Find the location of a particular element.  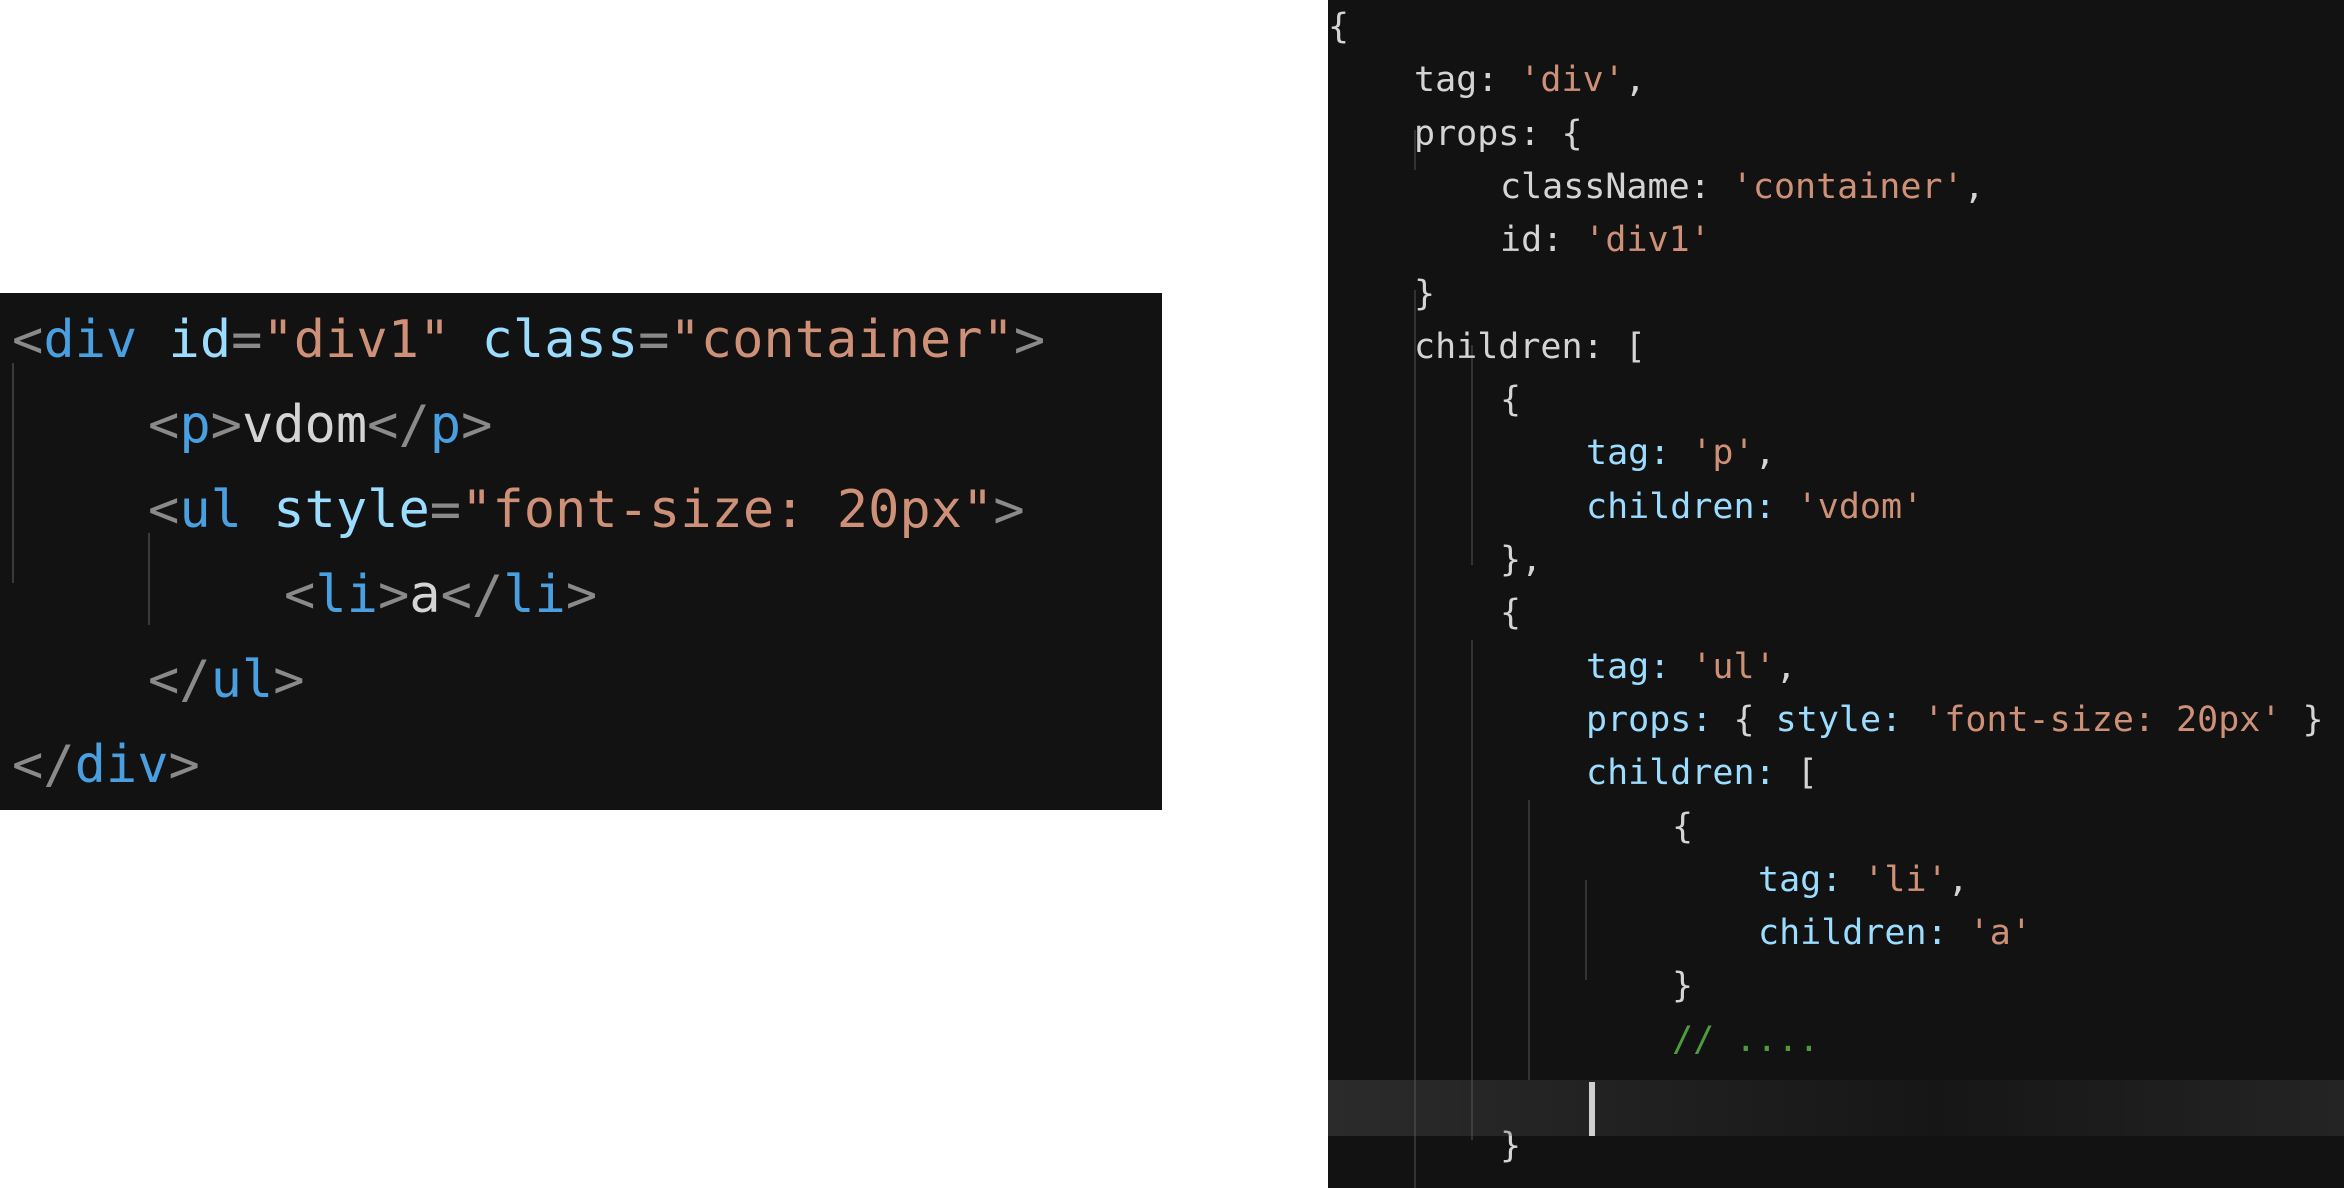

code-line: children: 'vdom' is located at coordinates (1754, 507).